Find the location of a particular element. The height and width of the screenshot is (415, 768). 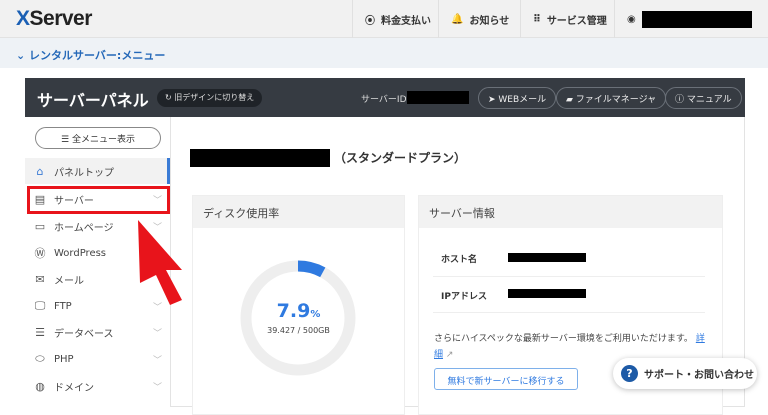

file-manager-button: ▰ ファイルマネージャ is located at coordinates (611, 98).